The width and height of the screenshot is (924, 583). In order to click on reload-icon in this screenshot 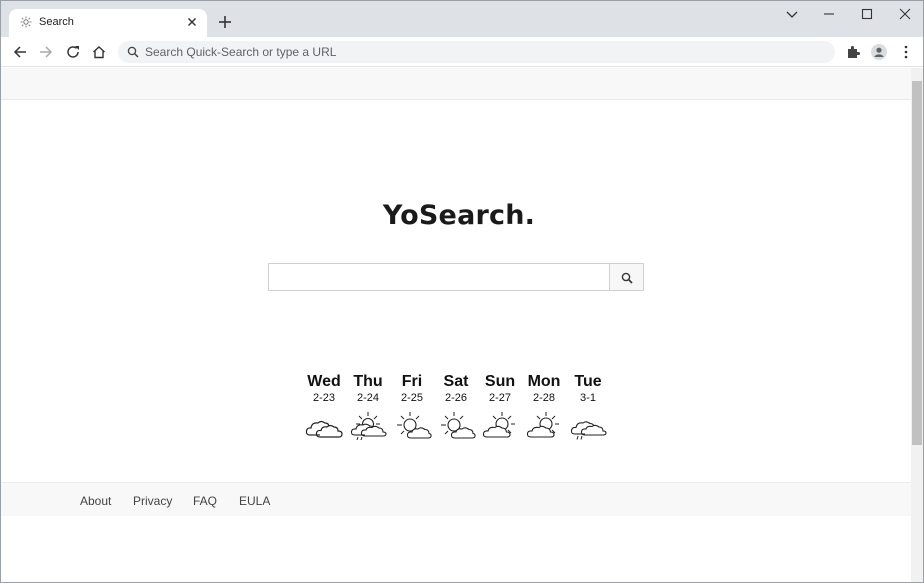, I will do `click(73, 52)`.